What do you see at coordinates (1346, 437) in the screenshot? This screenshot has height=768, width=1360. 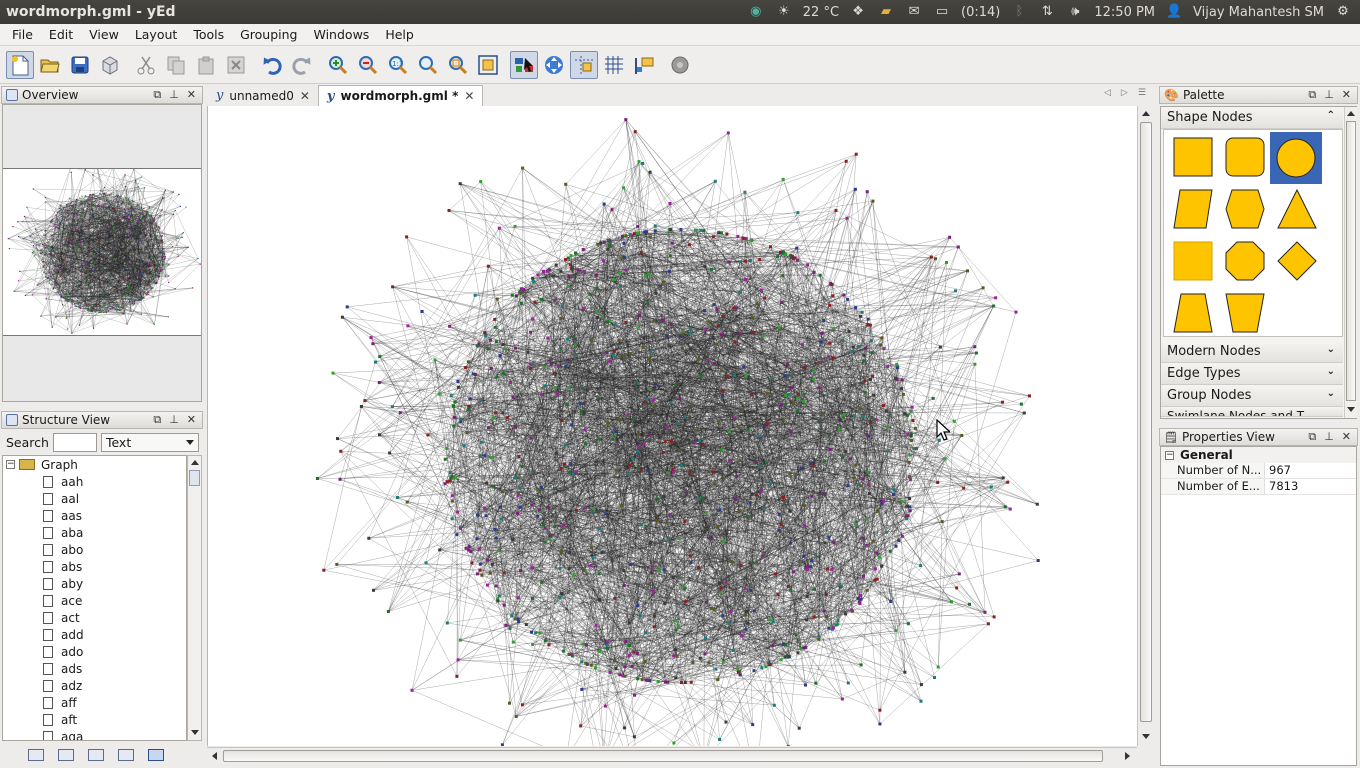 I see `close-icon: ✕` at bounding box center [1346, 437].